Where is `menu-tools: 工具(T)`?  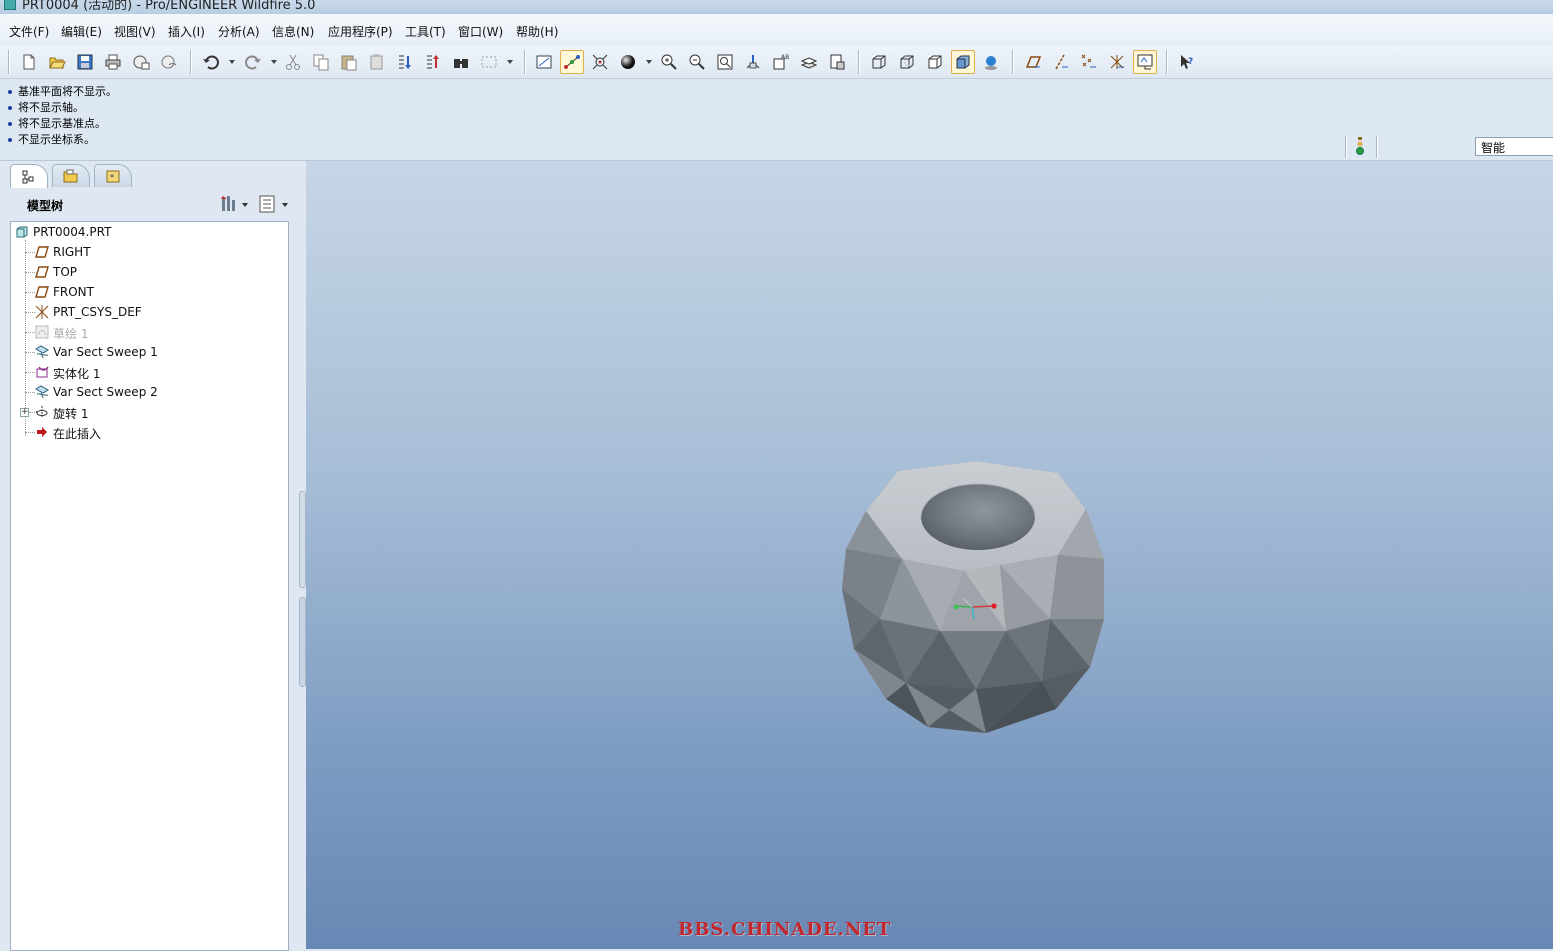 menu-tools: 工具(T) is located at coordinates (425, 31).